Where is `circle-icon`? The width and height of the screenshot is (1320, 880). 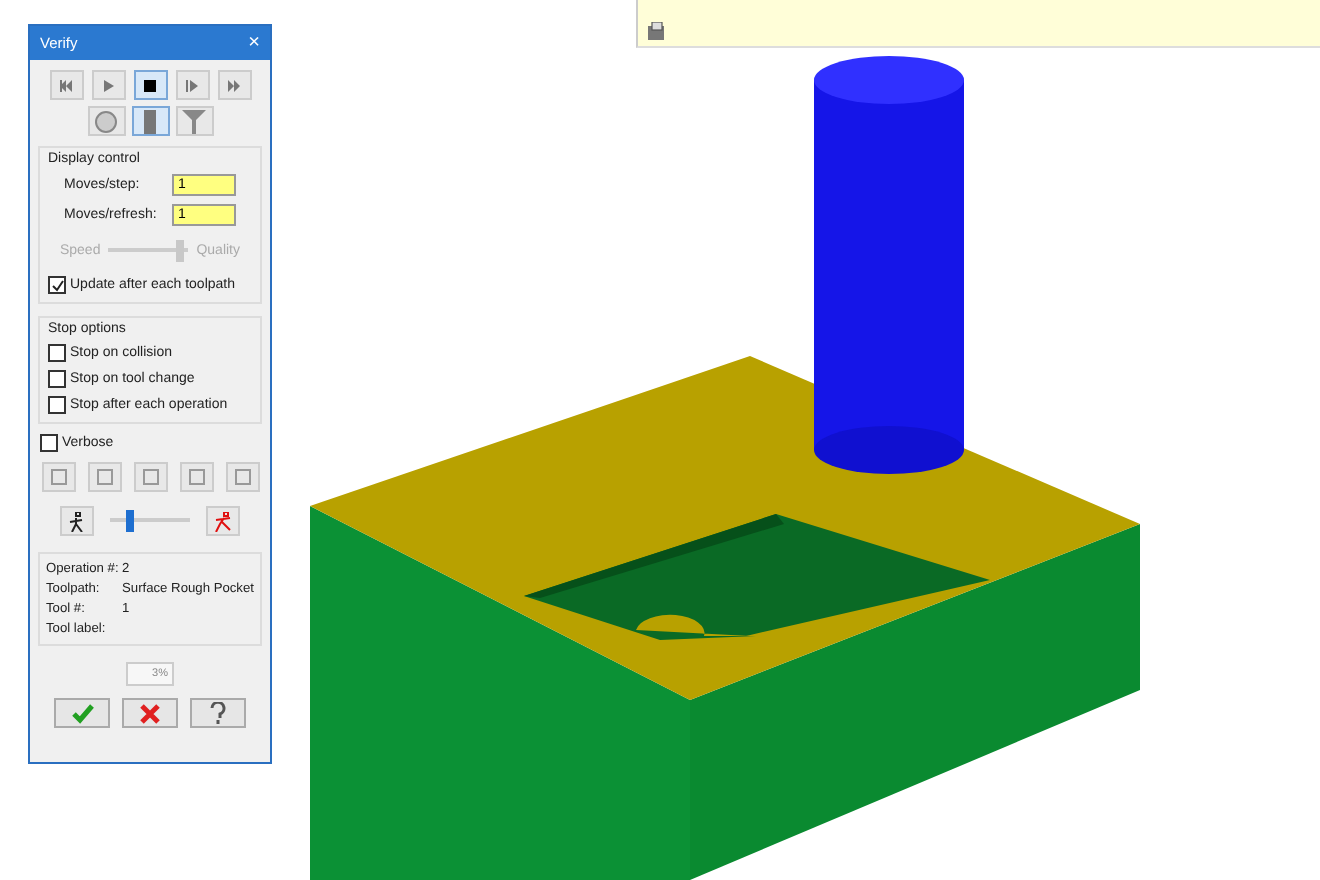 circle-icon is located at coordinates (106, 121).